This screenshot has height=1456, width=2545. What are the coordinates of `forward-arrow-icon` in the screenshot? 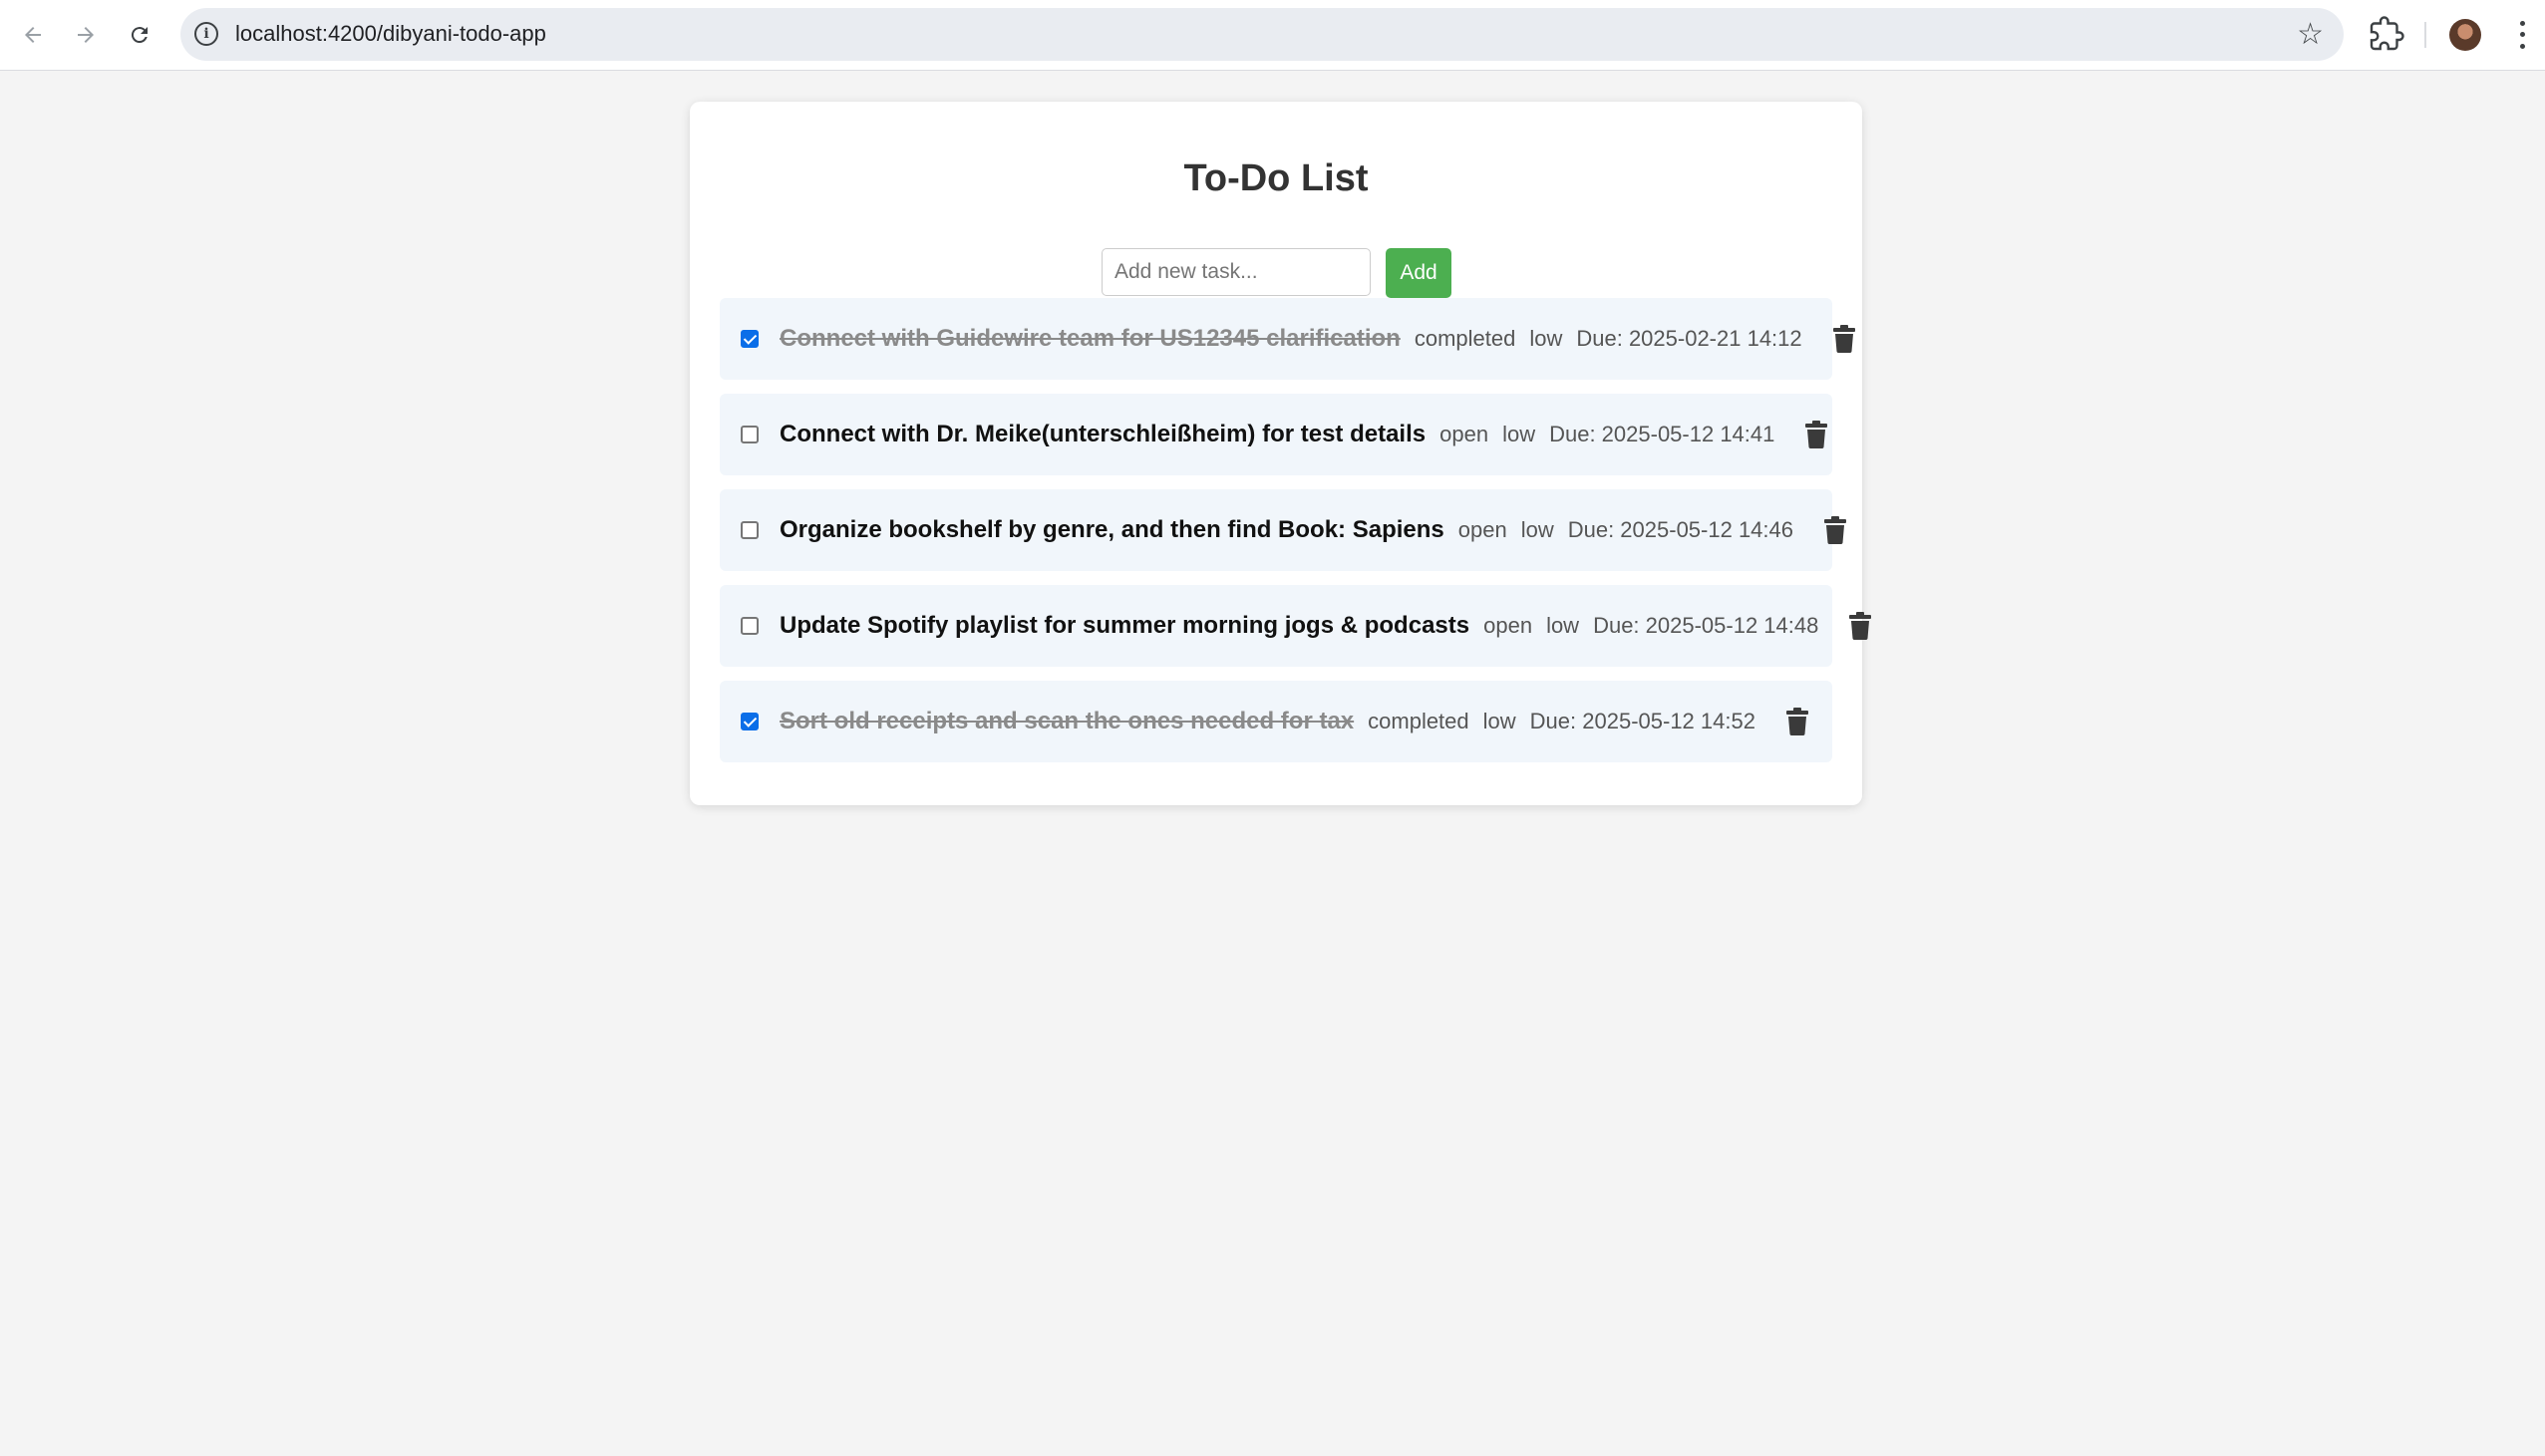 It's located at (86, 35).